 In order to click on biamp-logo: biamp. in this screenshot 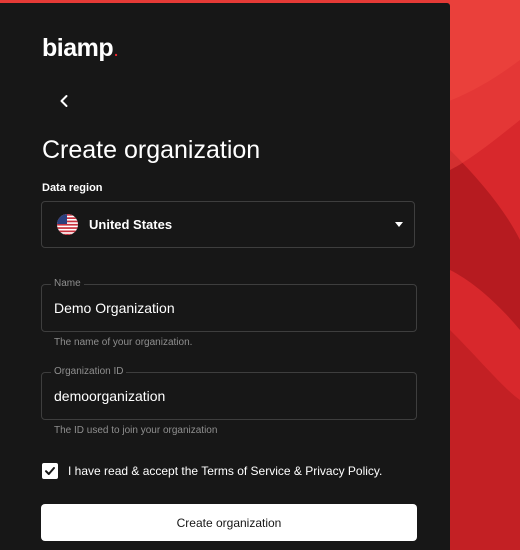, I will do `click(80, 48)`.